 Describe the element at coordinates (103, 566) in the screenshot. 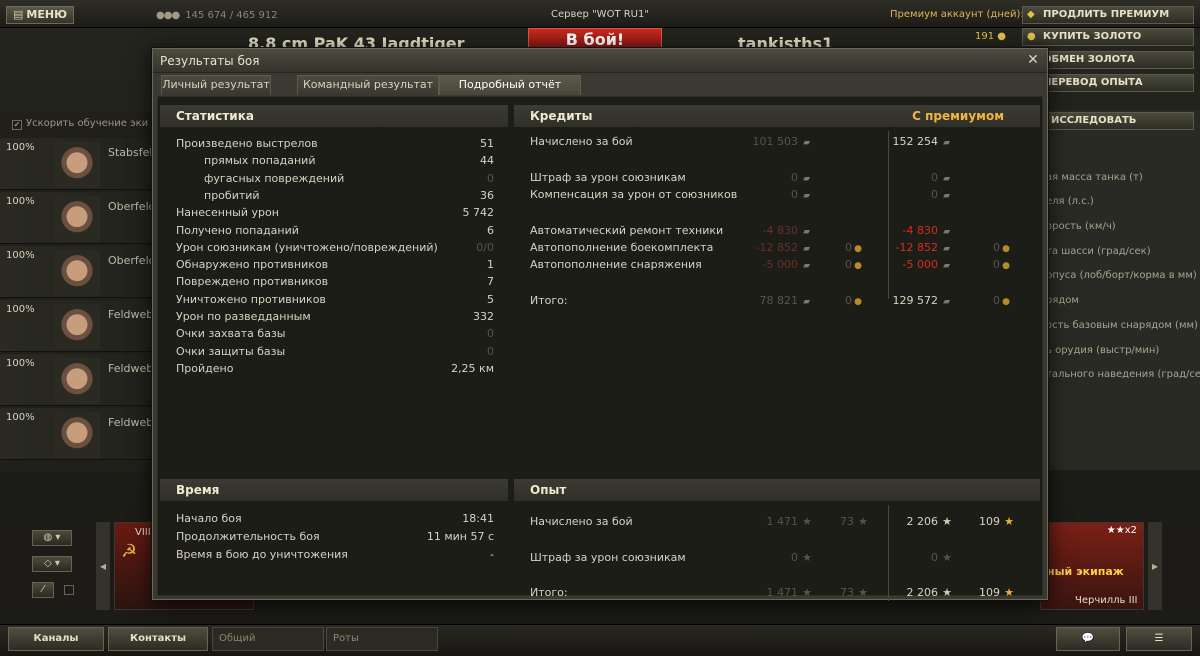

I see `carousel-left-arrow: ◂` at that location.